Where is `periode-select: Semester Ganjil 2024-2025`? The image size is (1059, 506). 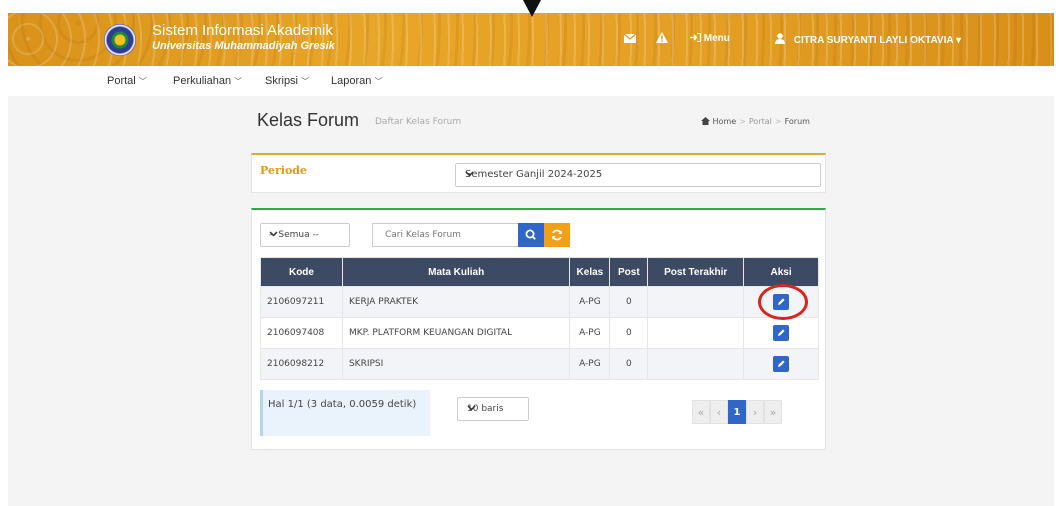
periode-select: Semester Ganjil 2024-2025 is located at coordinates (638, 175).